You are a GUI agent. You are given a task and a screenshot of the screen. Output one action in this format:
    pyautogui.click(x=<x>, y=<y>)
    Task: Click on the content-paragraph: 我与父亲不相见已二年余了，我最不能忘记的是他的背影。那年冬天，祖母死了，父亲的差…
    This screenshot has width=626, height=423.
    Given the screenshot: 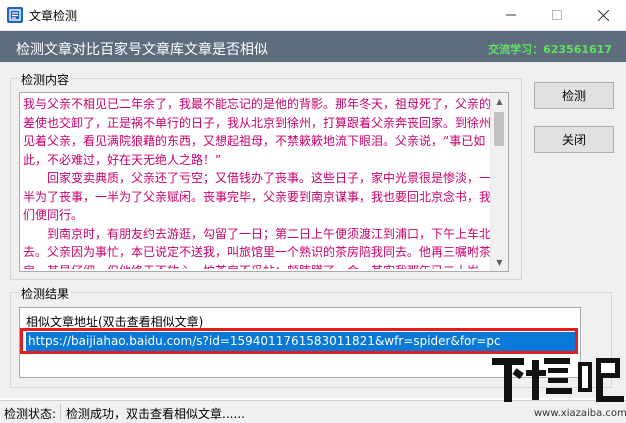 What is the action you would take?
    pyautogui.click(x=257, y=132)
    